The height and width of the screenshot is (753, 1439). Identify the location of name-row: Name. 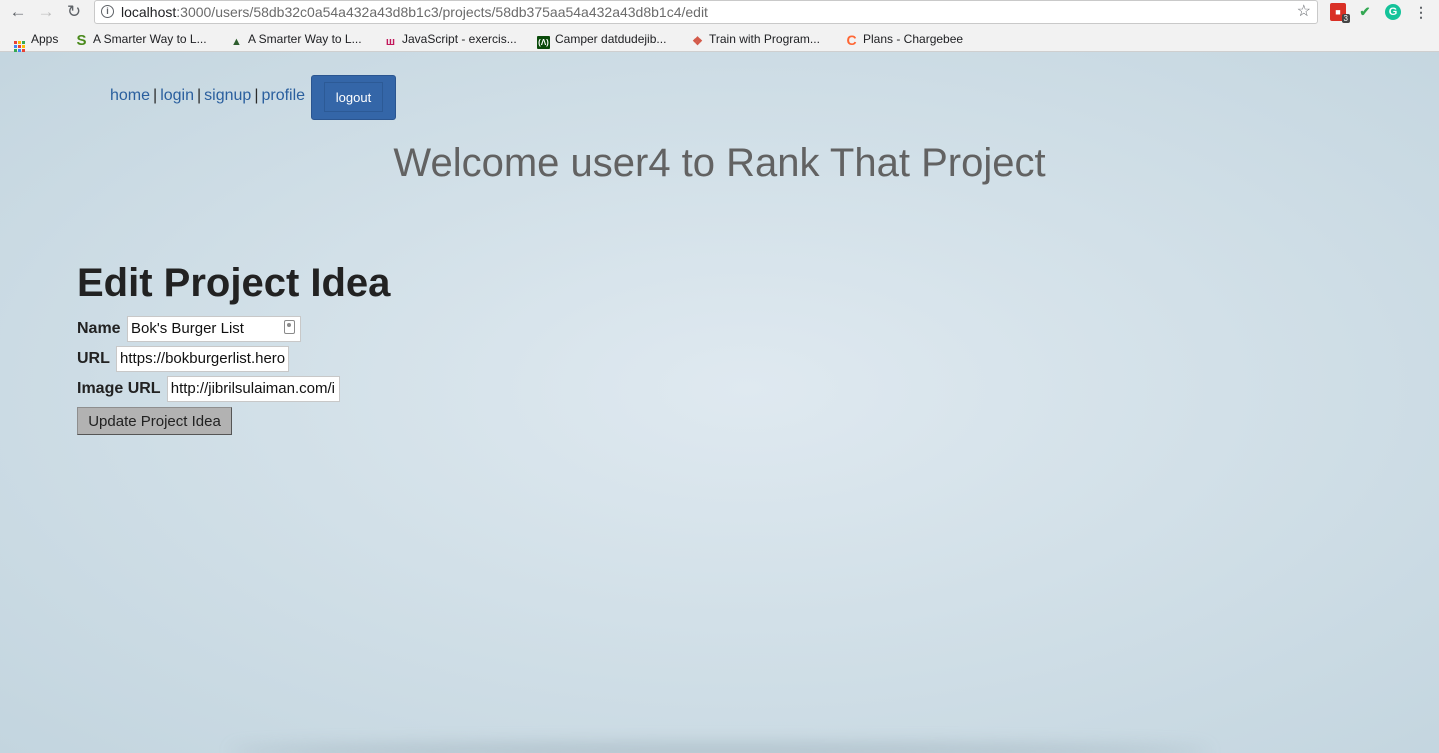
(189, 329).